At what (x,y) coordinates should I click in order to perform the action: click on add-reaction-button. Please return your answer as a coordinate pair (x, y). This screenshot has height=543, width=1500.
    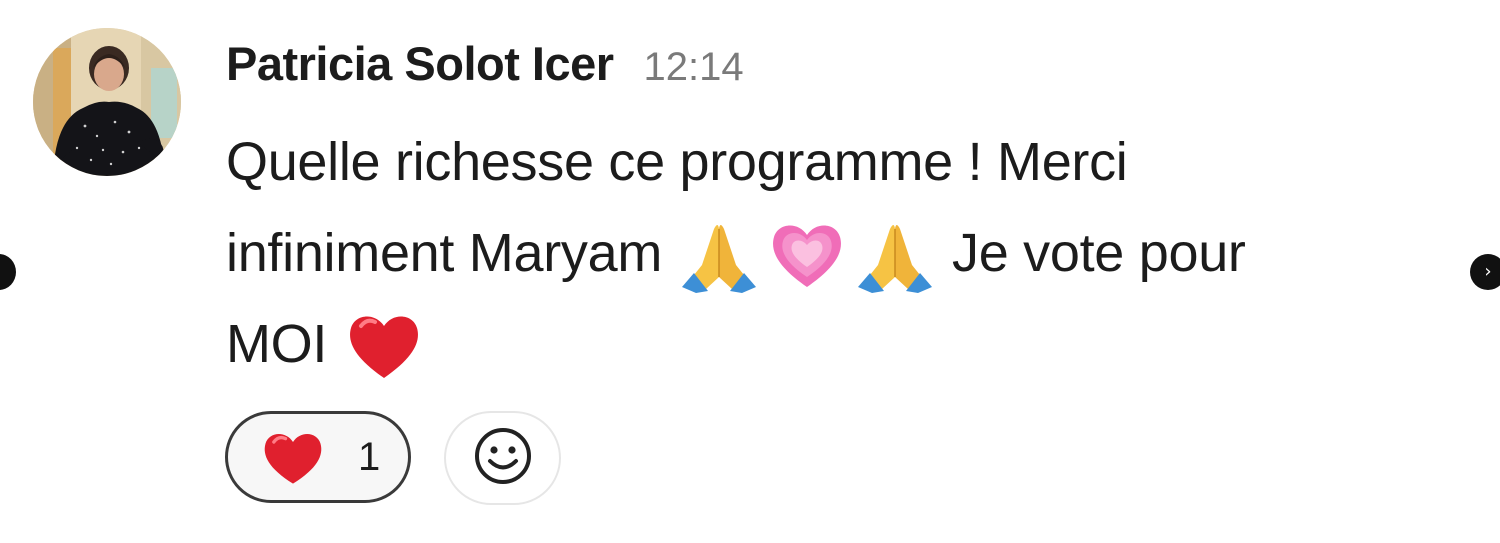
    Looking at the image, I should click on (502, 458).